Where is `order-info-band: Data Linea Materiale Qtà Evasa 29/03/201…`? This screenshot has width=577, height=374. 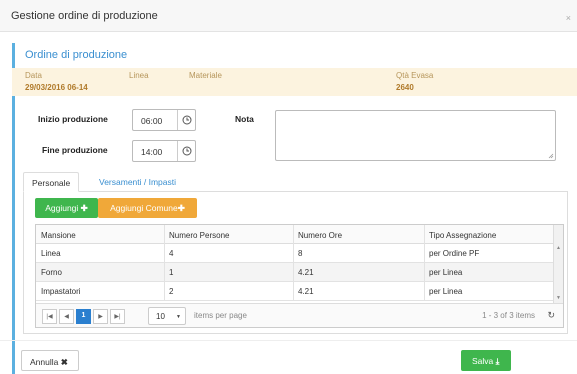
order-info-band: Data Linea Materiale Qtà Evasa 29/03/201… is located at coordinates (294, 82).